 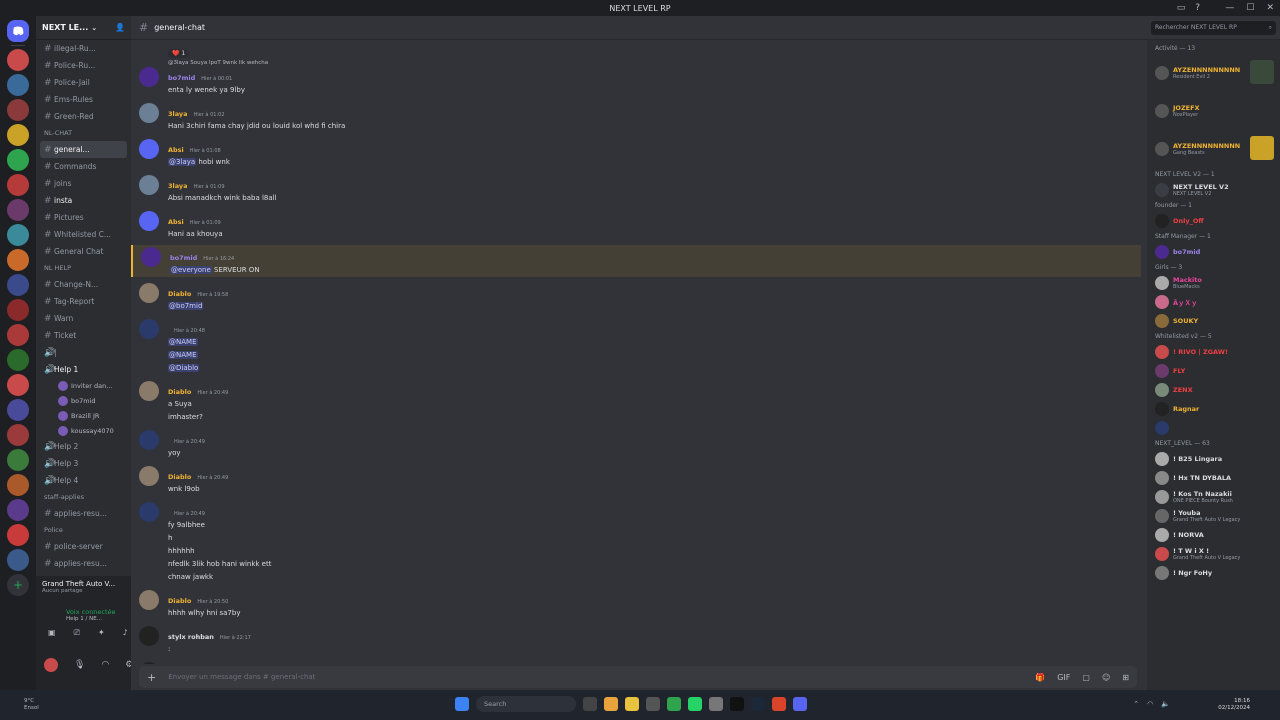 I want to click on close-button: ✕, so click(x=1270, y=8).